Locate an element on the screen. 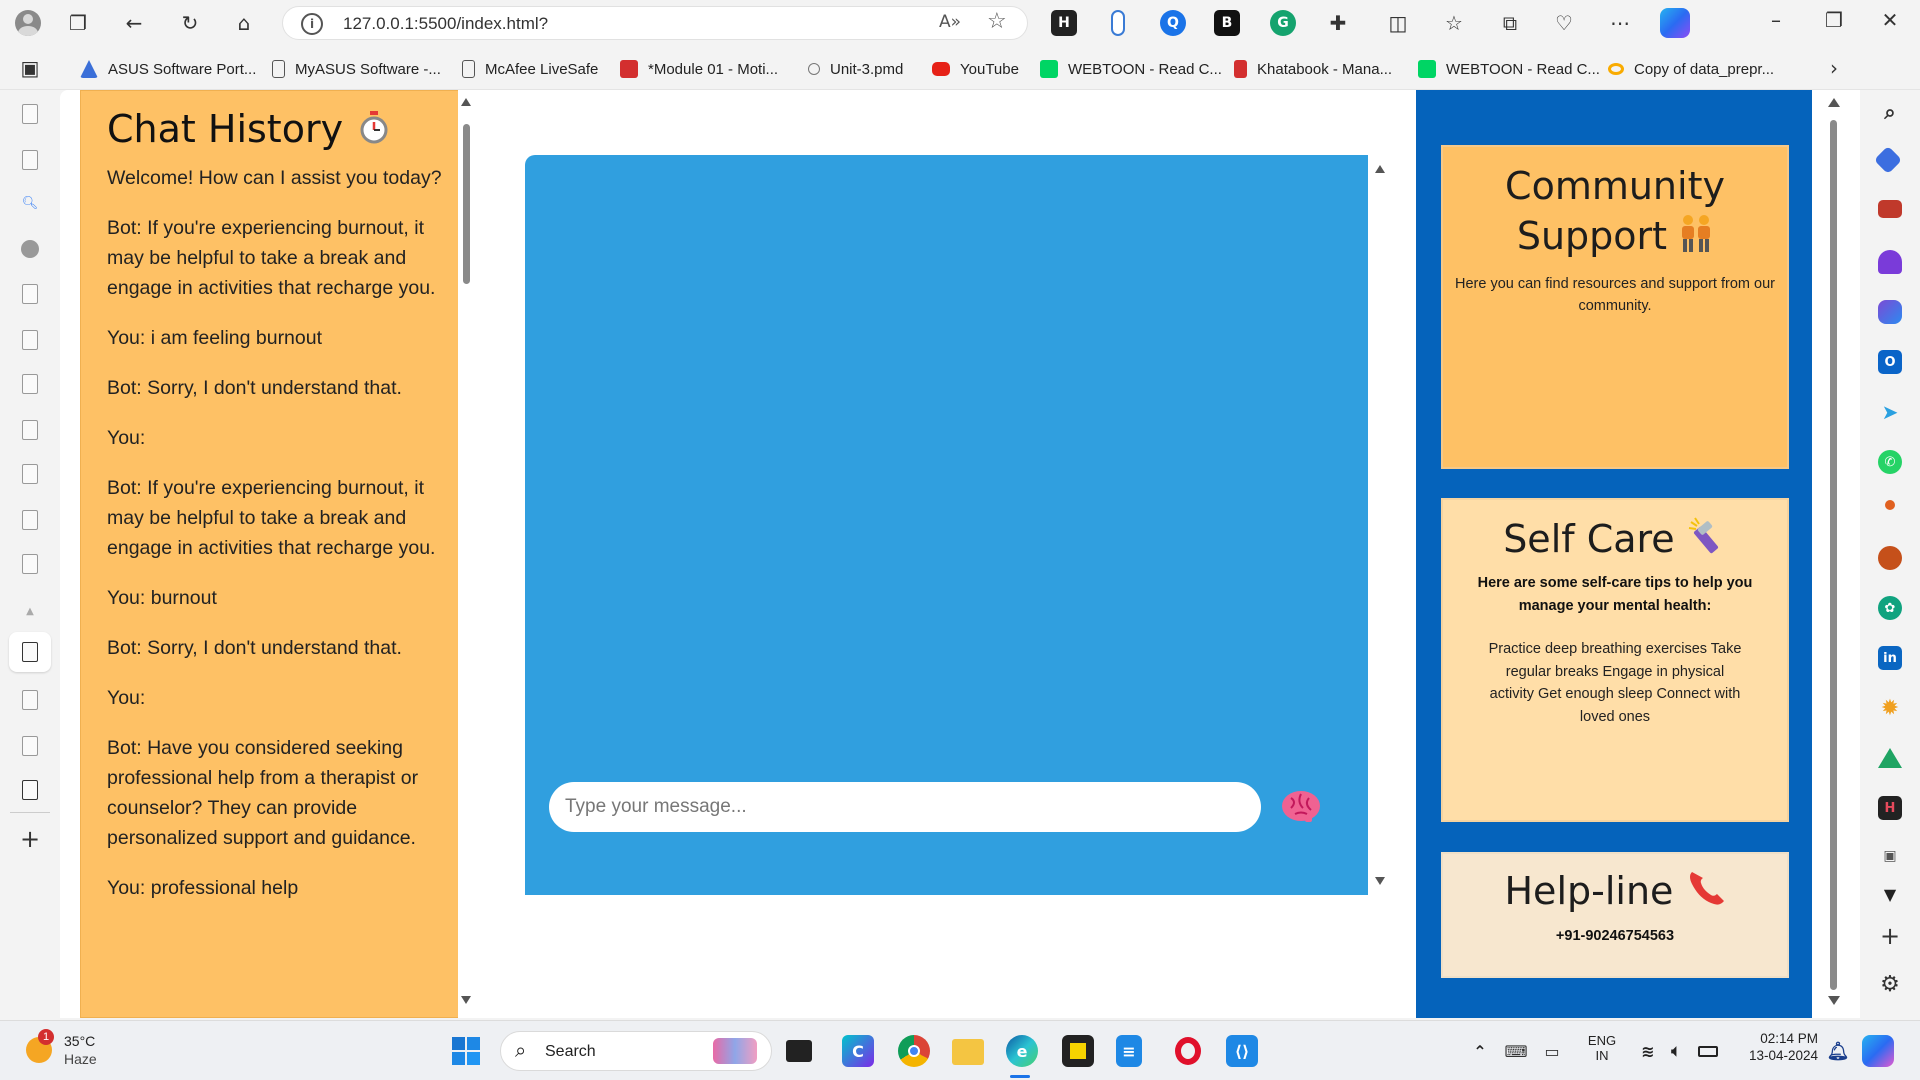 The height and width of the screenshot is (1080, 1920). refresh-icon: ↻ is located at coordinates (190, 23).